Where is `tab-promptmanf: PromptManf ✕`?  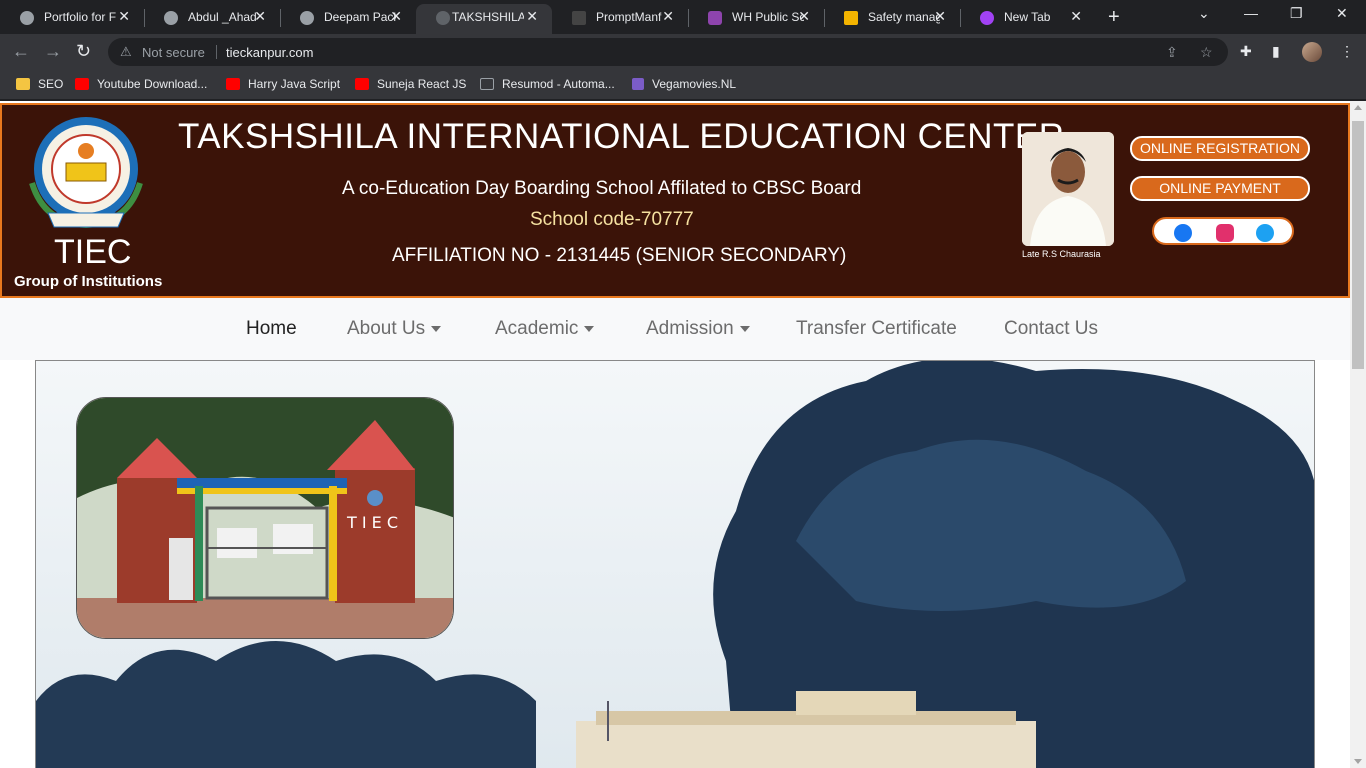
tab-promptmanf: PromptManf ✕ is located at coordinates (620, 18).